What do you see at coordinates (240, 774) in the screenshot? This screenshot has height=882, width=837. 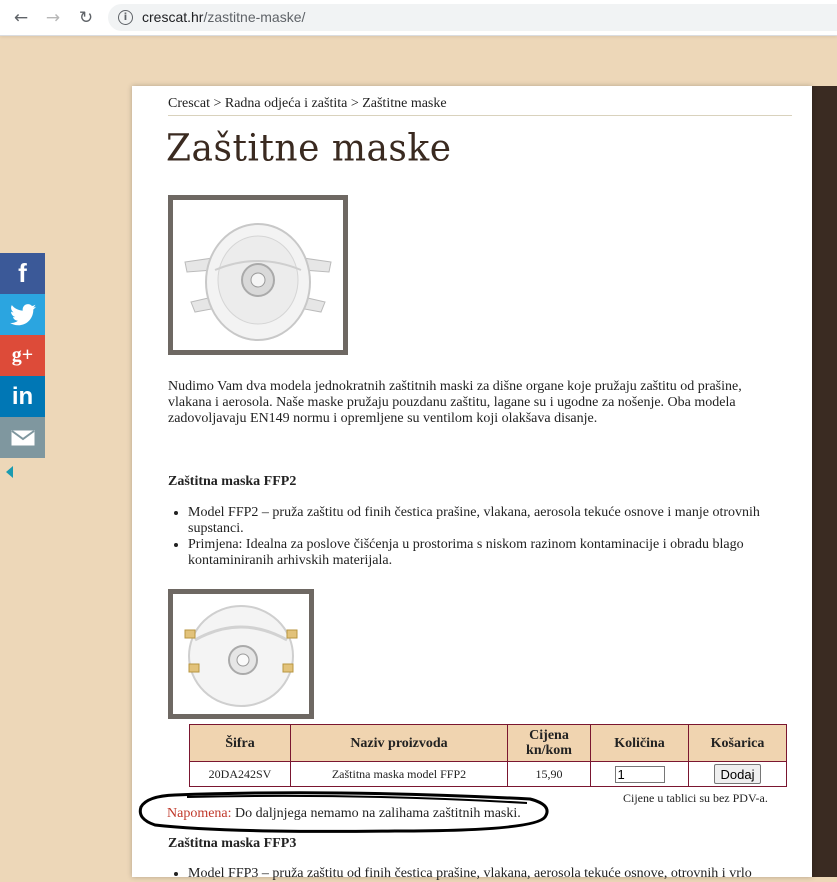 I see `product-code: 20DA242SV` at bounding box center [240, 774].